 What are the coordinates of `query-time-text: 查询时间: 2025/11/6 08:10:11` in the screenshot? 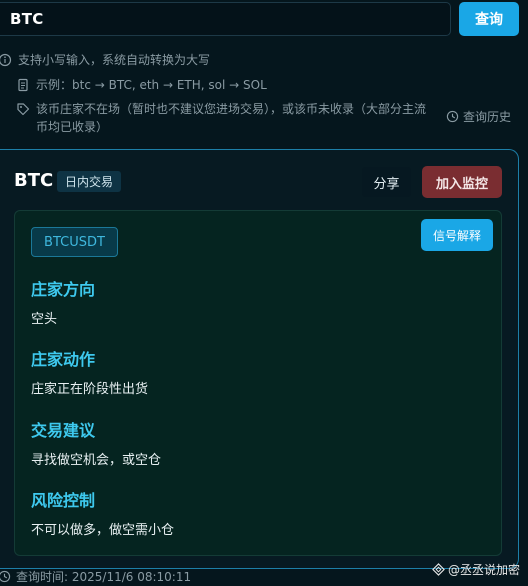 It's located at (104, 577).